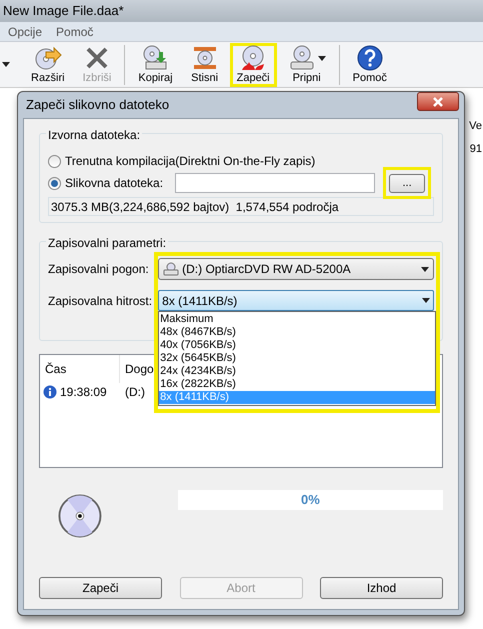  I want to click on table-cell-text: 19:38:09, so click(83, 392).